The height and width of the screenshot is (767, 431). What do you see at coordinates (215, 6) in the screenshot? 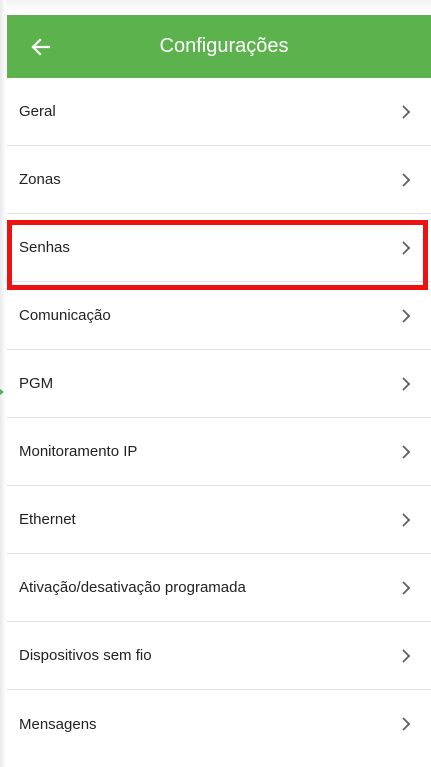
I see `top-shadow` at bounding box center [215, 6].